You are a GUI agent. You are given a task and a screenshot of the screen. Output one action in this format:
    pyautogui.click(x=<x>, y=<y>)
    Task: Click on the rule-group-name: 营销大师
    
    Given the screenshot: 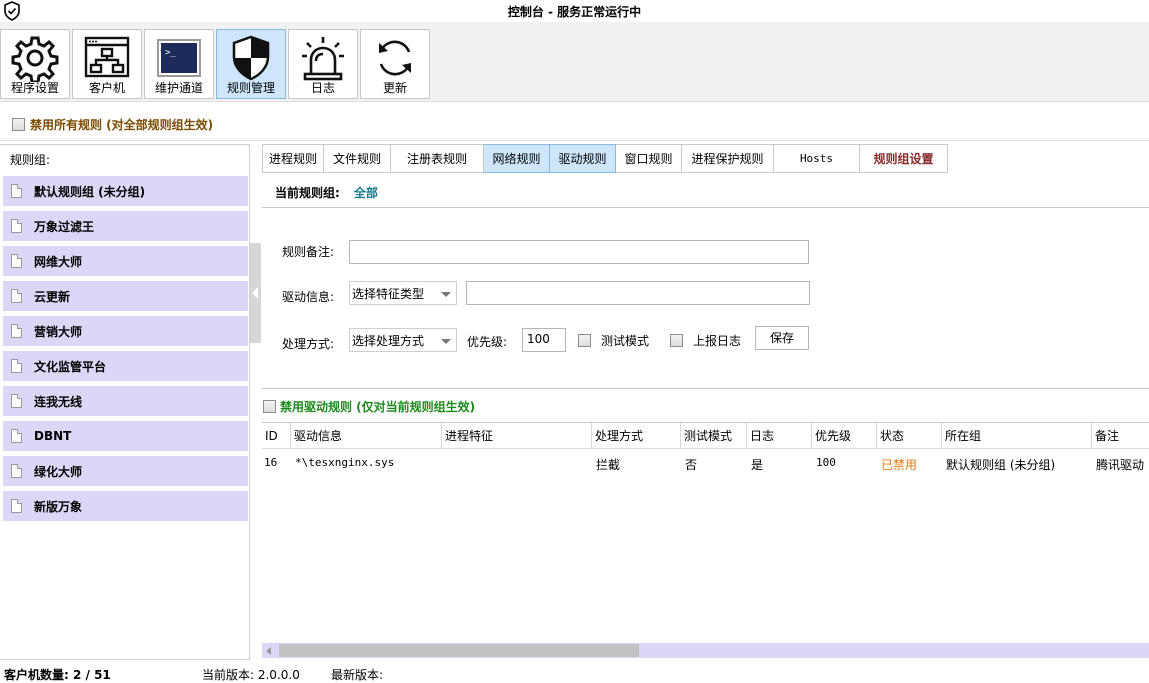 What is the action you would take?
    pyautogui.click(x=58, y=331)
    